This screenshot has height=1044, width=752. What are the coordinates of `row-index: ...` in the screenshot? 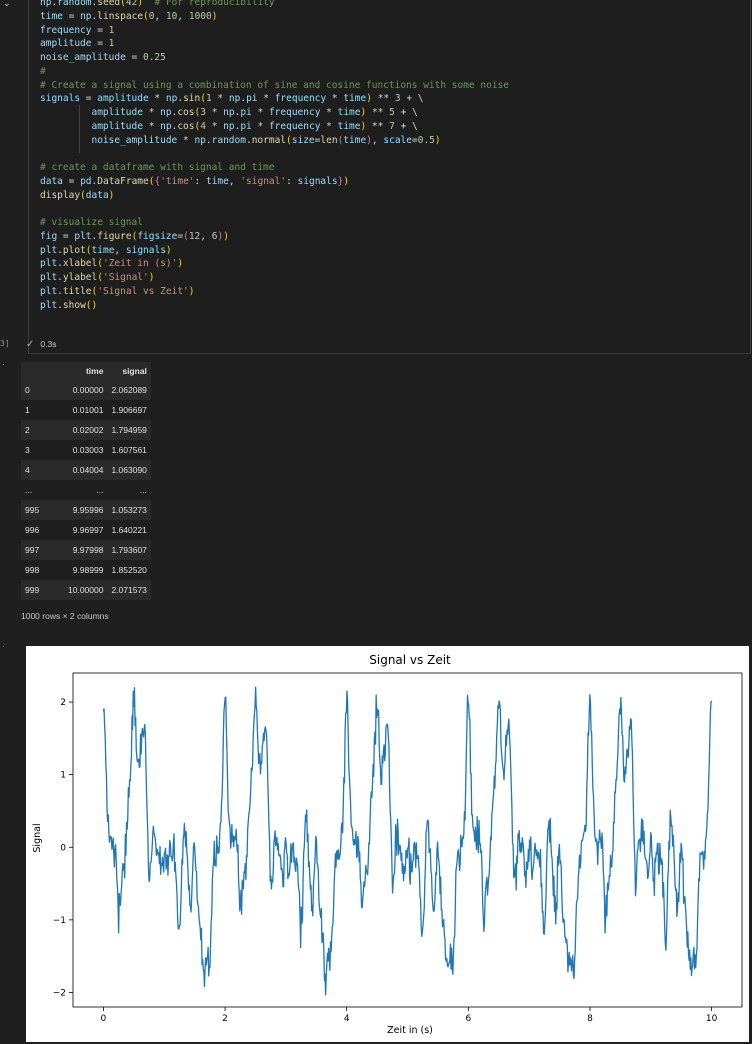 It's located at (42, 490).